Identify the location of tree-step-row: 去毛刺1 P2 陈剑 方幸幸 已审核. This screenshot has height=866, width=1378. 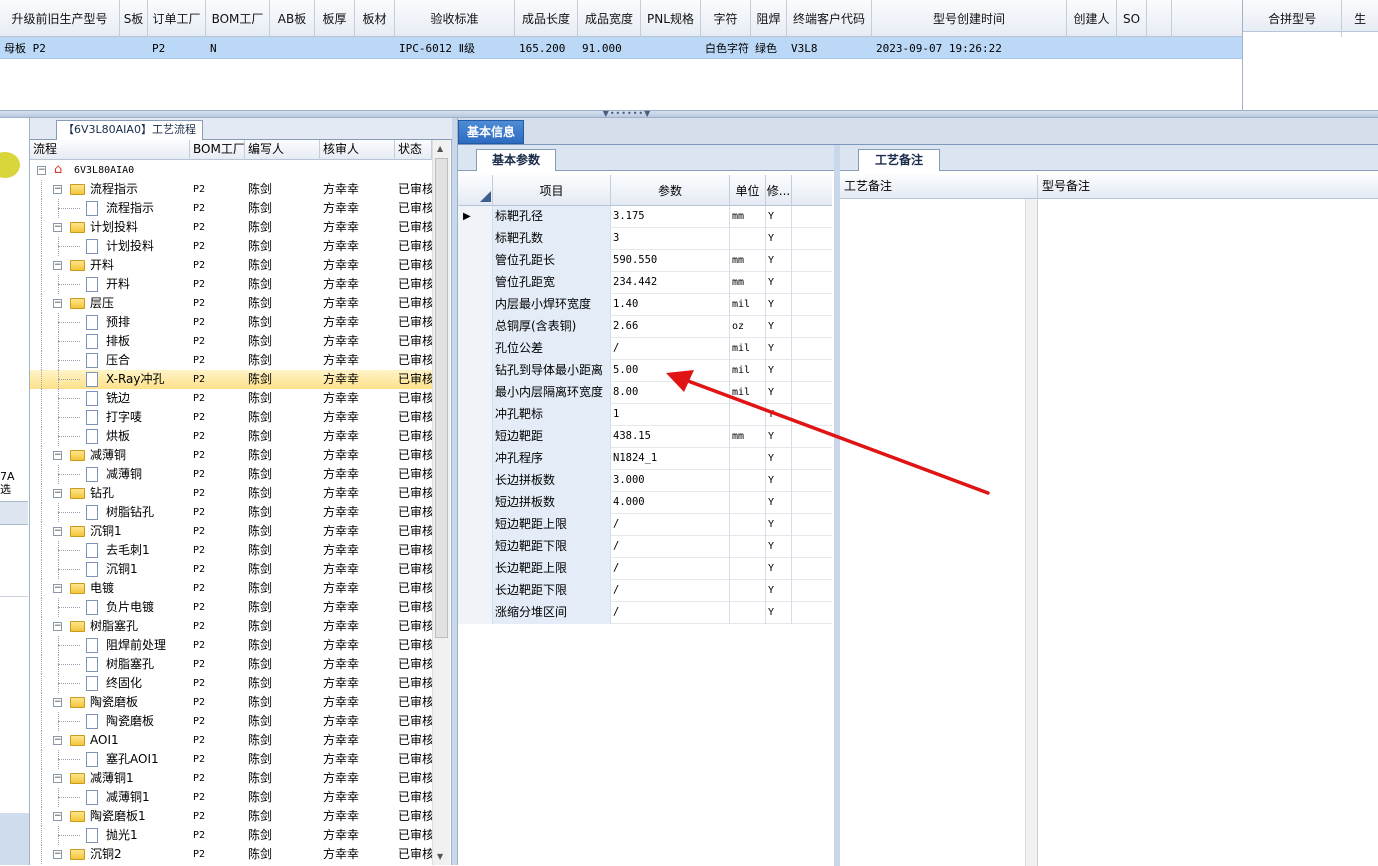
(231, 550).